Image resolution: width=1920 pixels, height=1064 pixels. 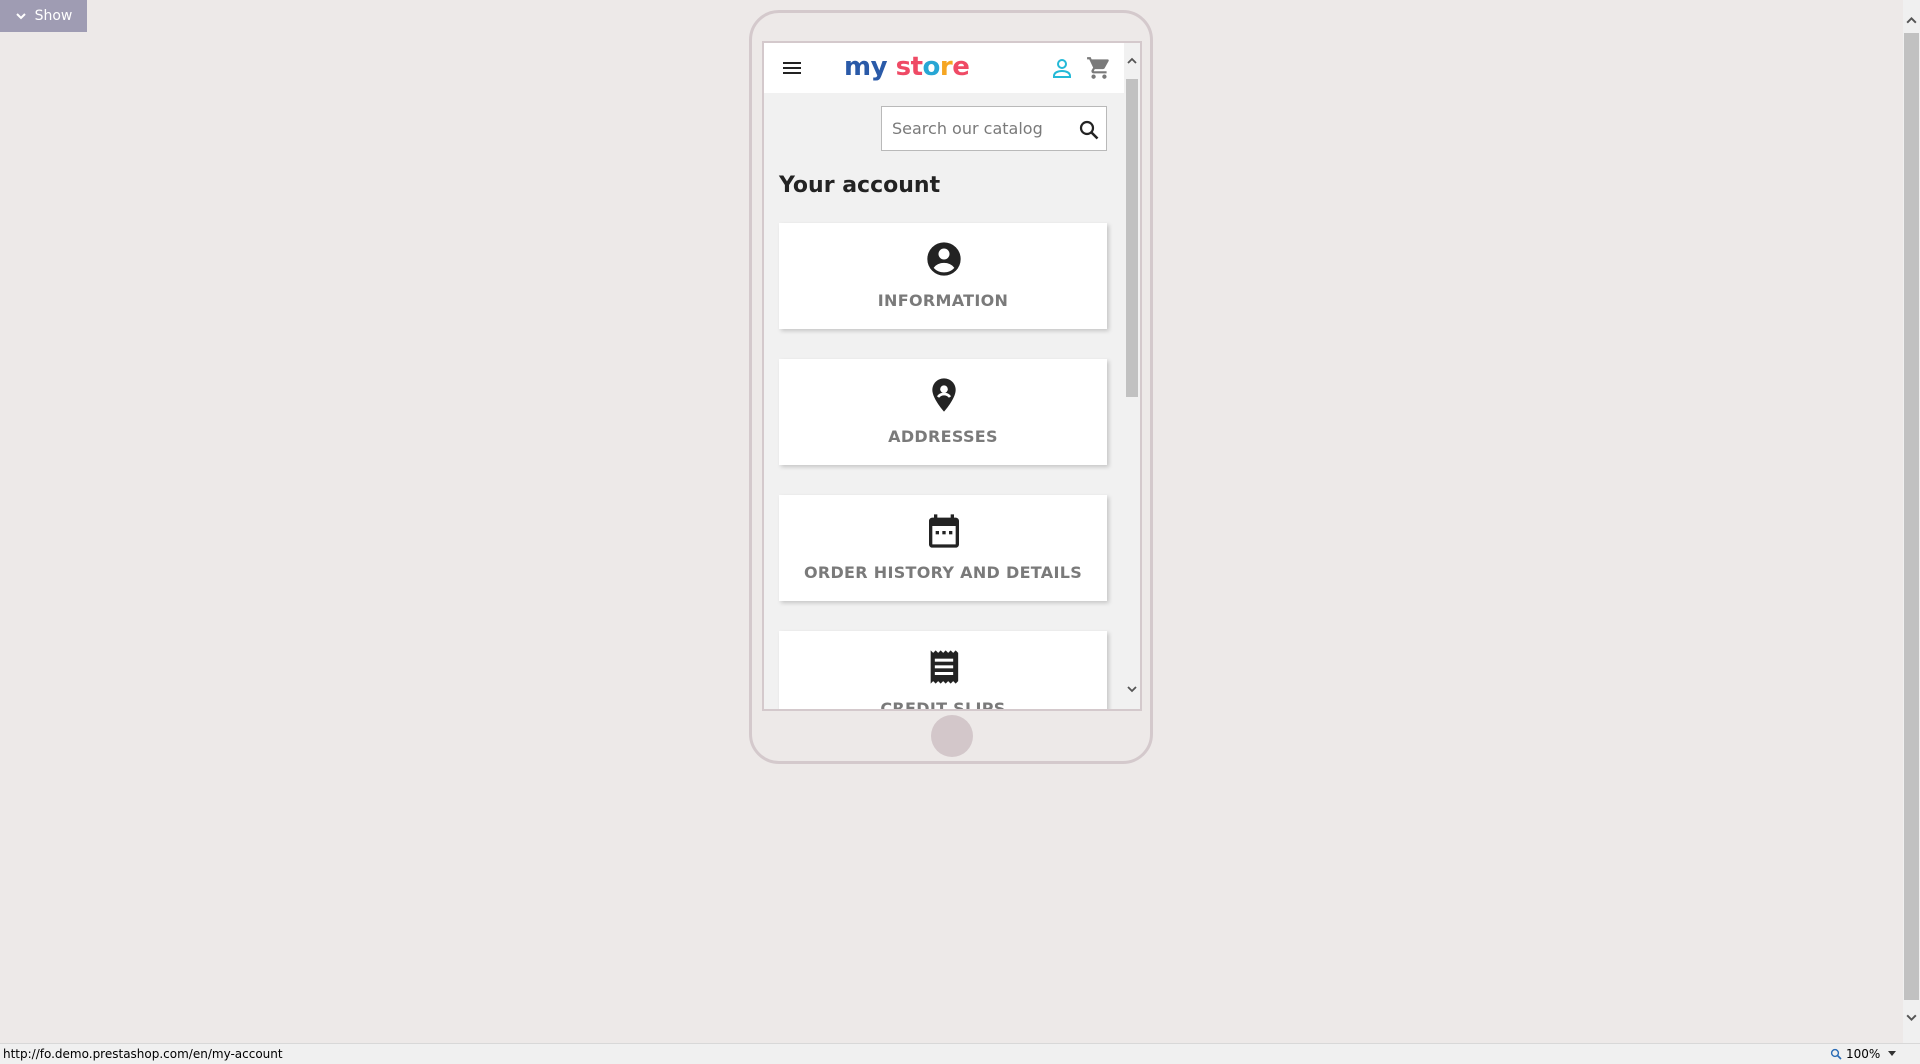 What do you see at coordinates (943, 572) in the screenshot?
I see `tile-label: ORDER HISTORY AND DETAILS` at bounding box center [943, 572].